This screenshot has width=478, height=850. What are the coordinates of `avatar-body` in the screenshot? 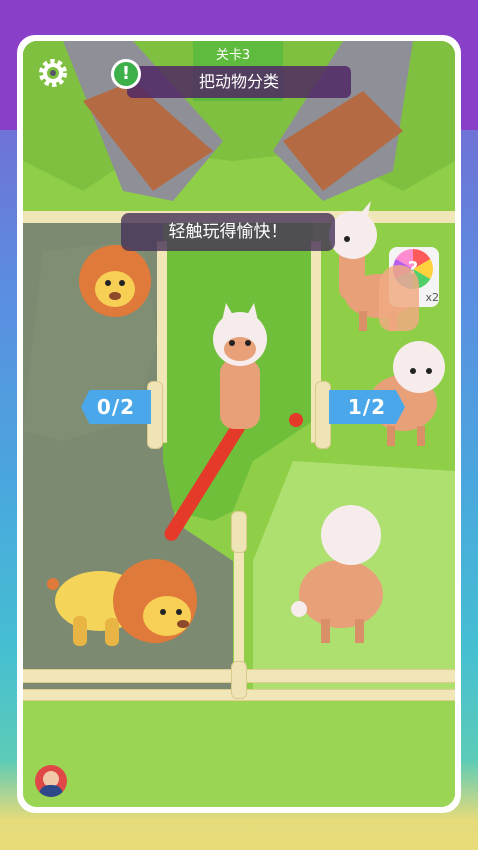 It's located at (51, 791).